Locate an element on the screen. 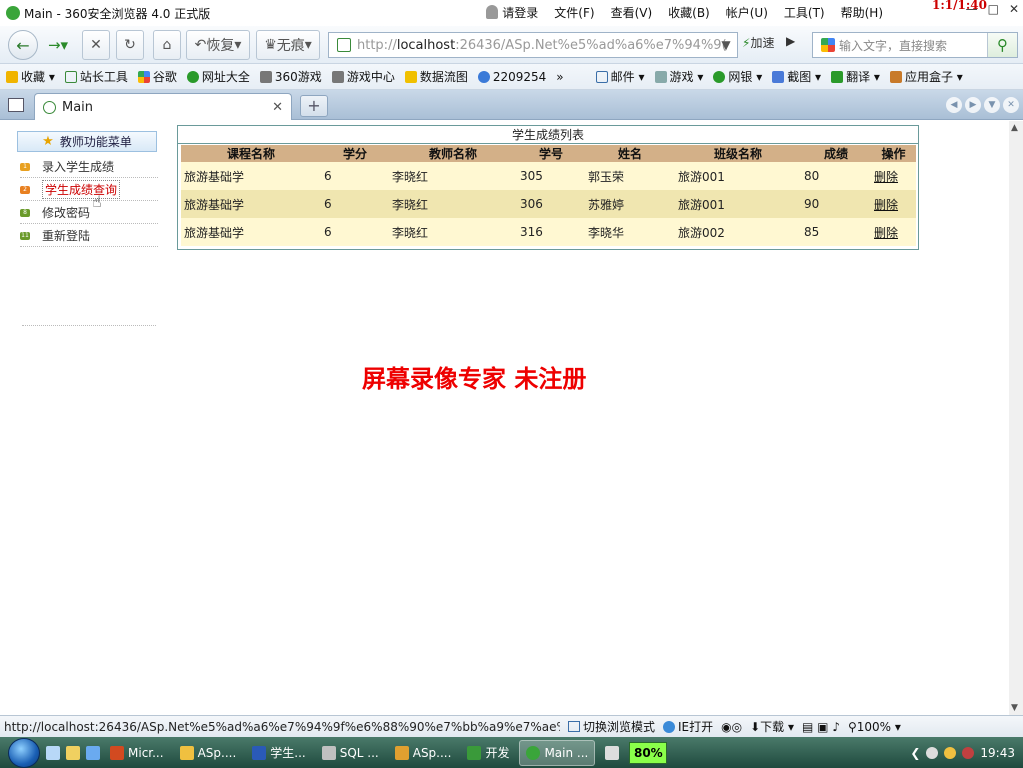 The height and width of the screenshot is (768, 1023). bookmark-mail: 邮件 ▾ is located at coordinates (620, 76).